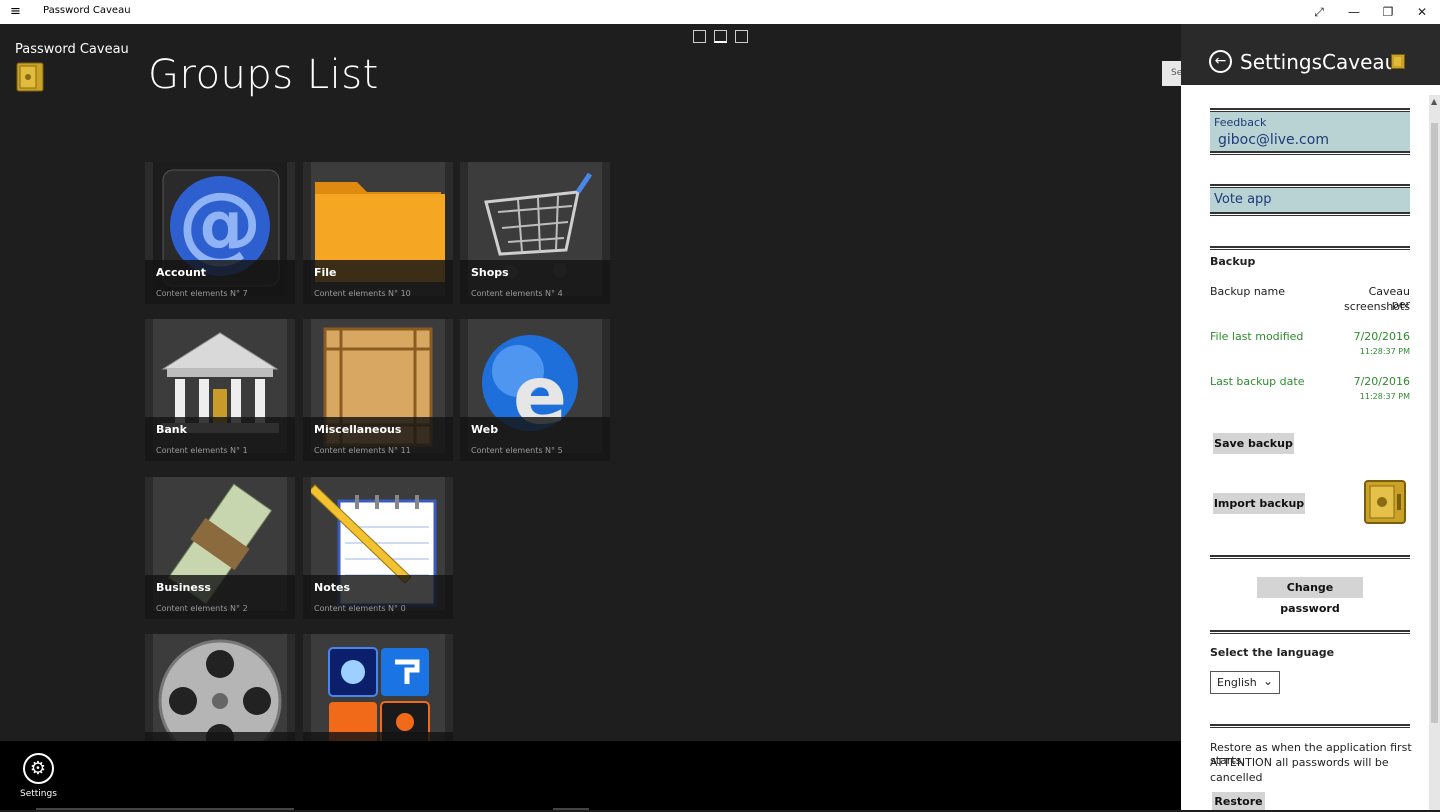 This screenshot has width=1440, height=812. I want to click on tile-count: Content elements N° 5, so click(517, 450).